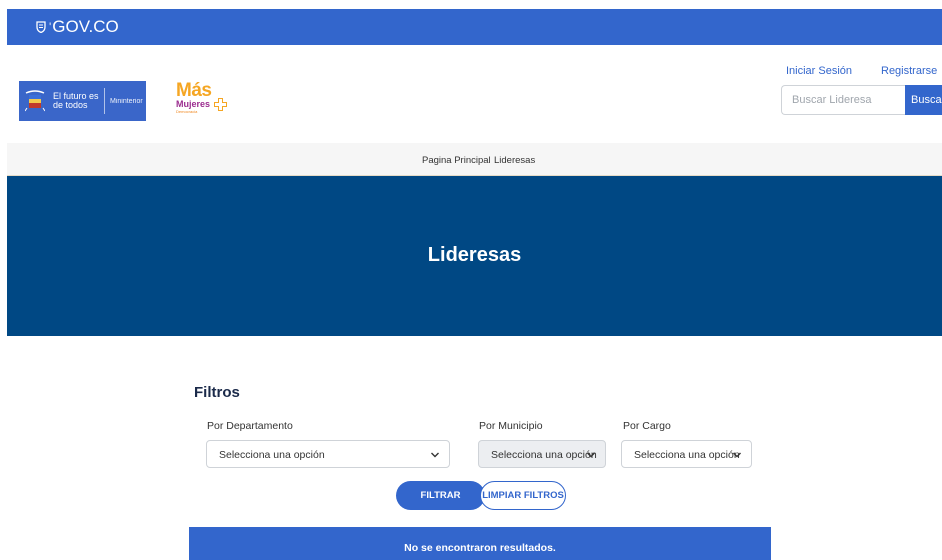 This screenshot has height=560, width=942. Describe the element at coordinates (126, 101) in the screenshot. I see `ministry-text: Mininterior` at that location.